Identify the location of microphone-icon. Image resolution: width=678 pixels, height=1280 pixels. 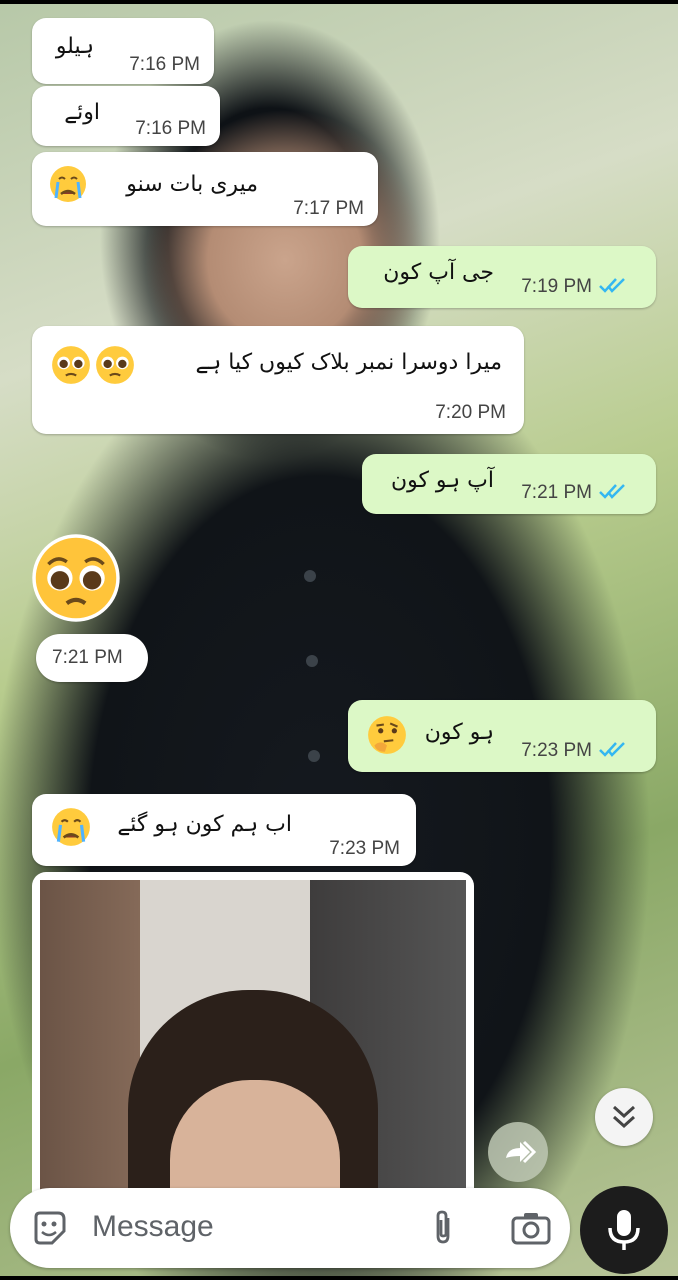
(624, 1230).